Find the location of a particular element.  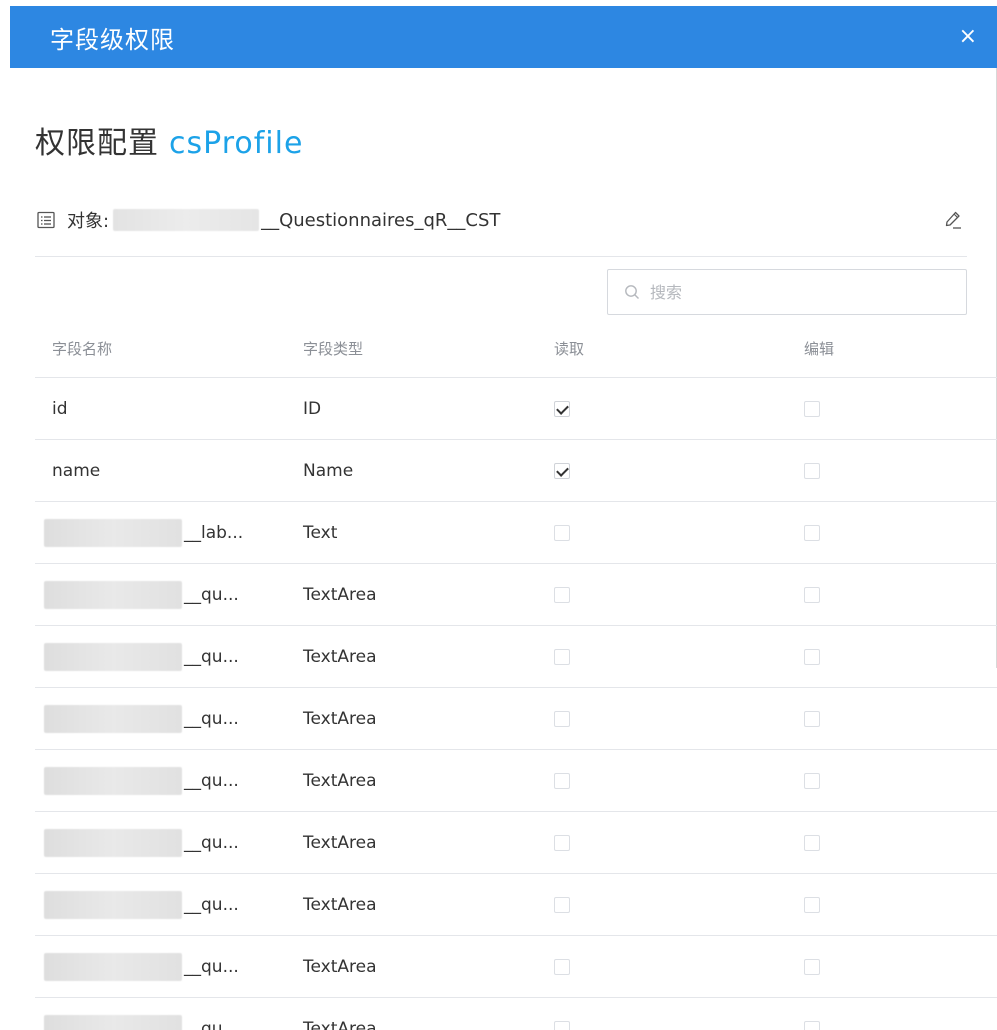

pencil-icon is located at coordinates (953, 220).